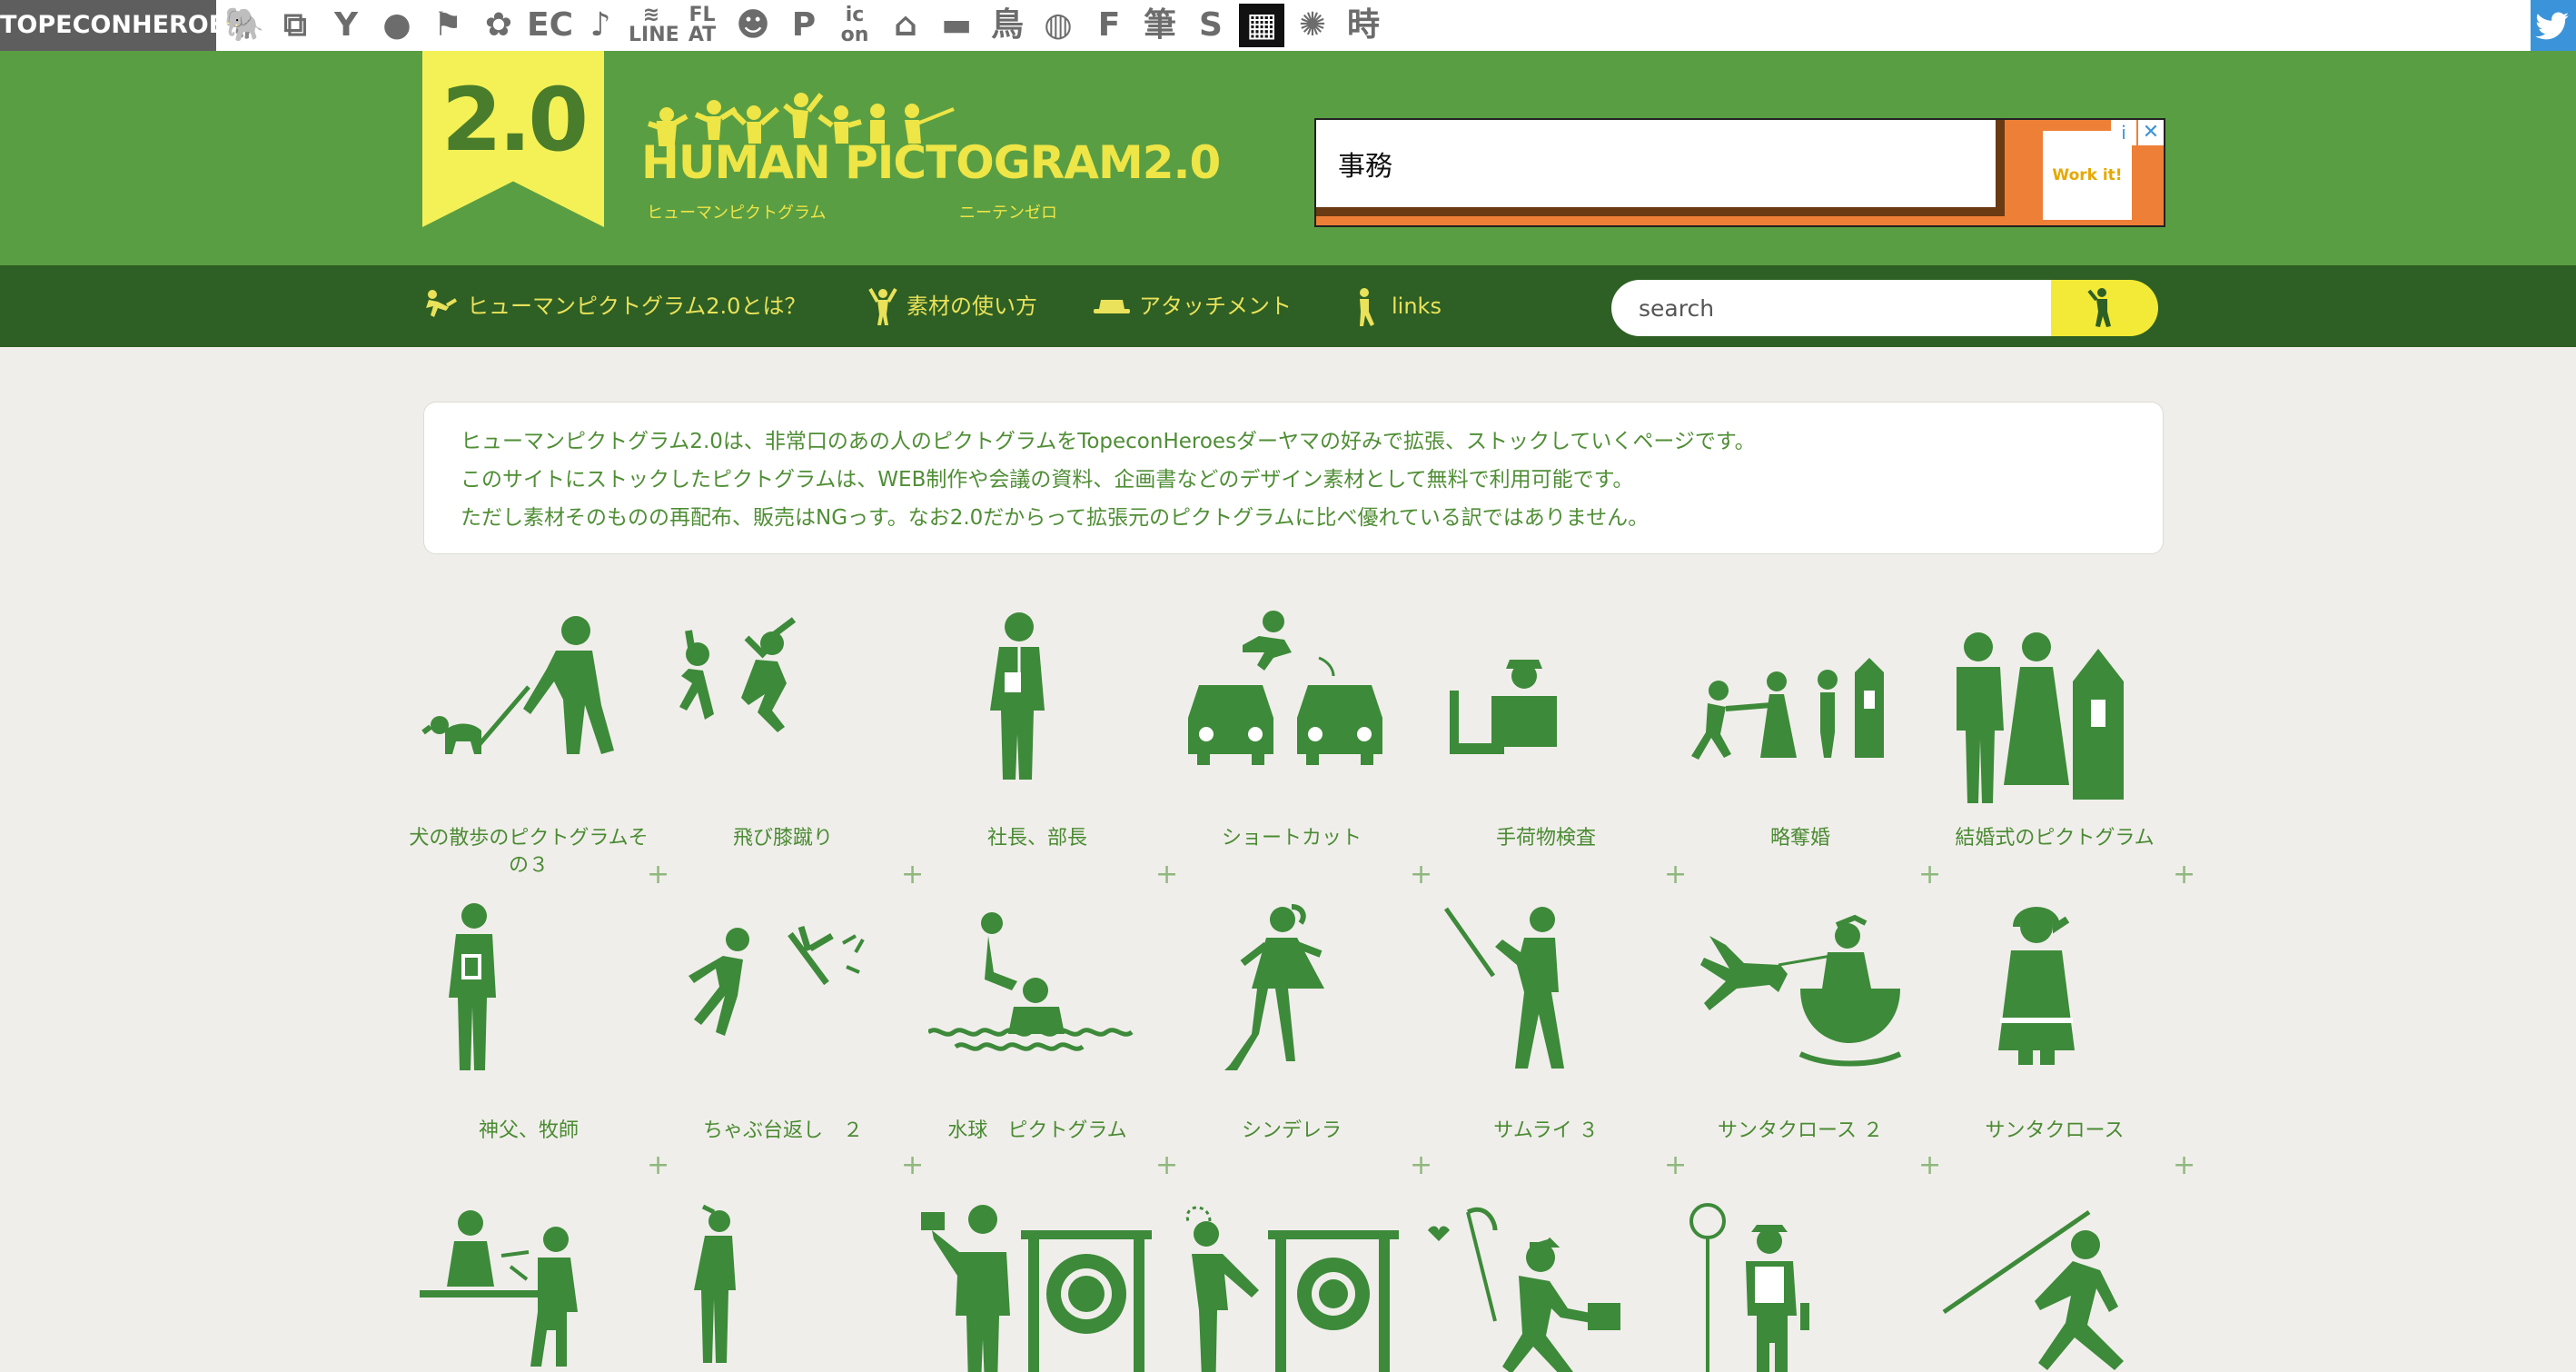  I want to click on ad-text-box: 事務, so click(1660, 168).